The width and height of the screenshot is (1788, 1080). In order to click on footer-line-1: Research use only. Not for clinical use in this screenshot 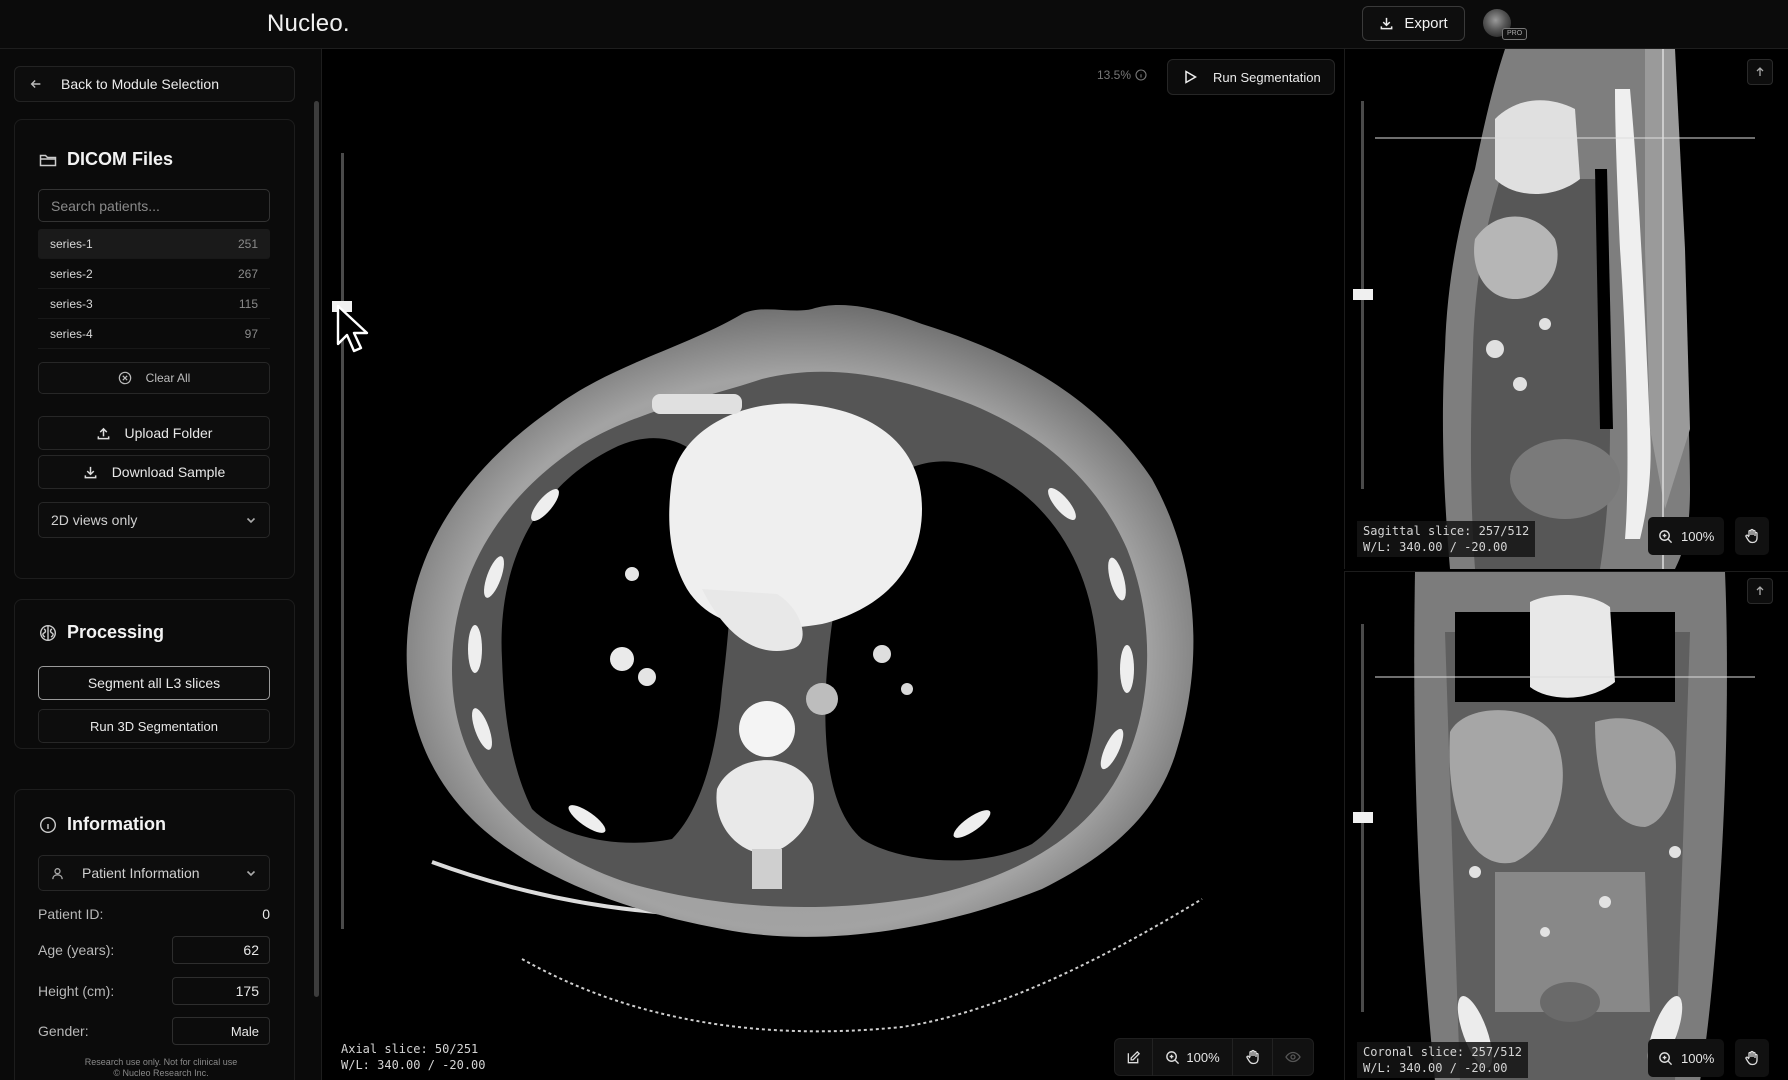, I will do `click(161, 1062)`.